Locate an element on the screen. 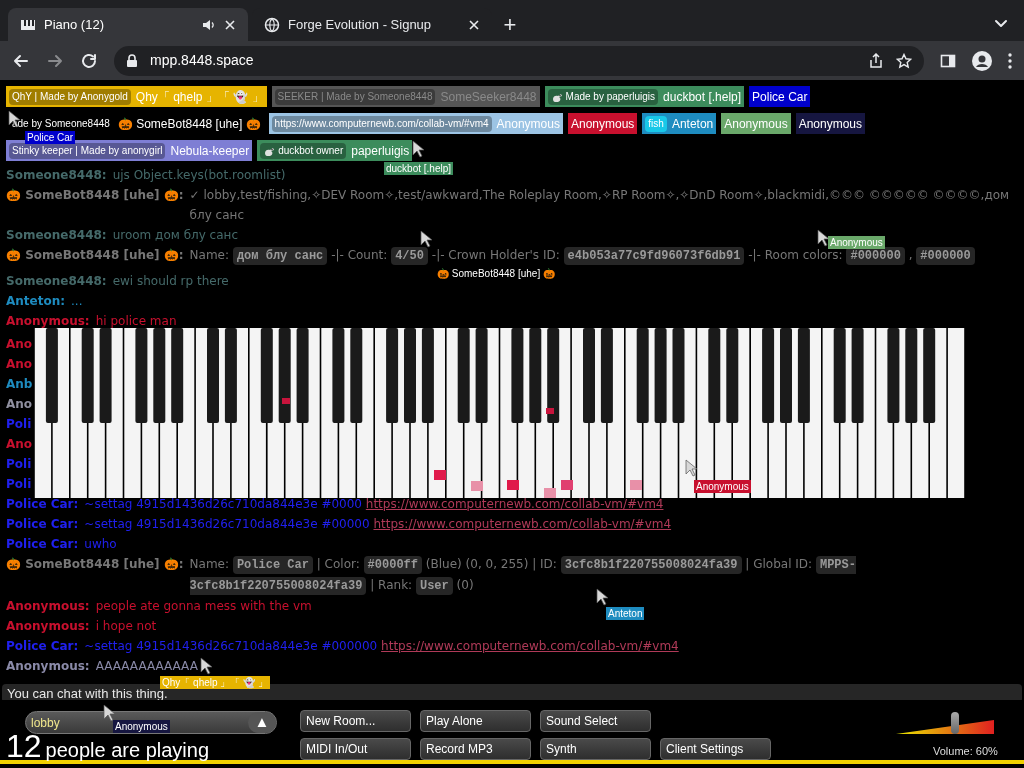 The width and height of the screenshot is (1024, 768). player-tag: Police Car is located at coordinates (780, 96).